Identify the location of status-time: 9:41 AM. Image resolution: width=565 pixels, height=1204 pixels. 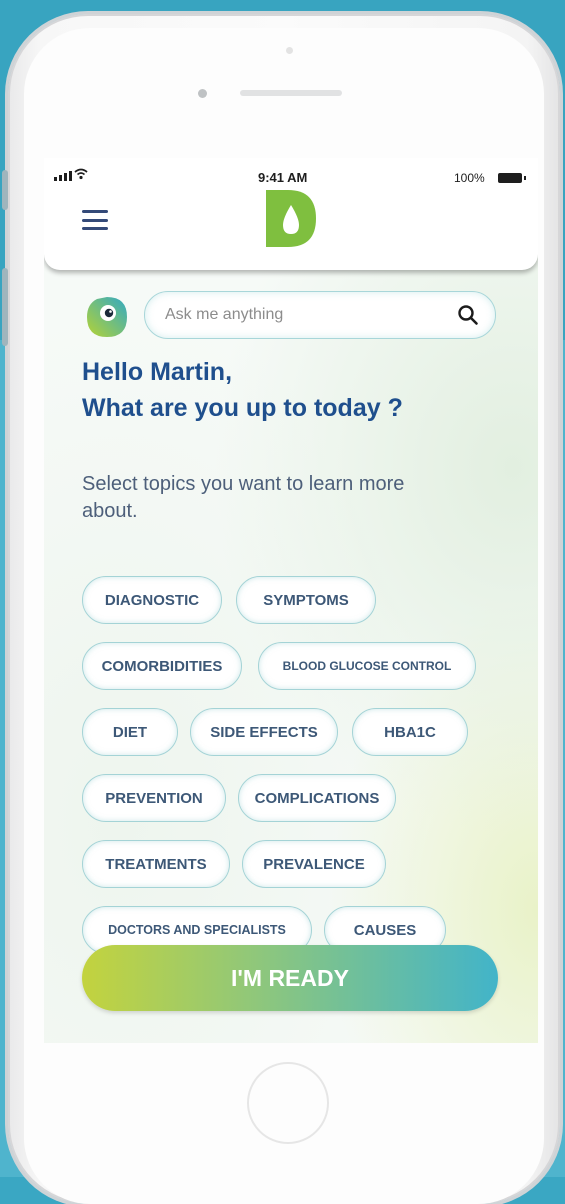
(283, 177).